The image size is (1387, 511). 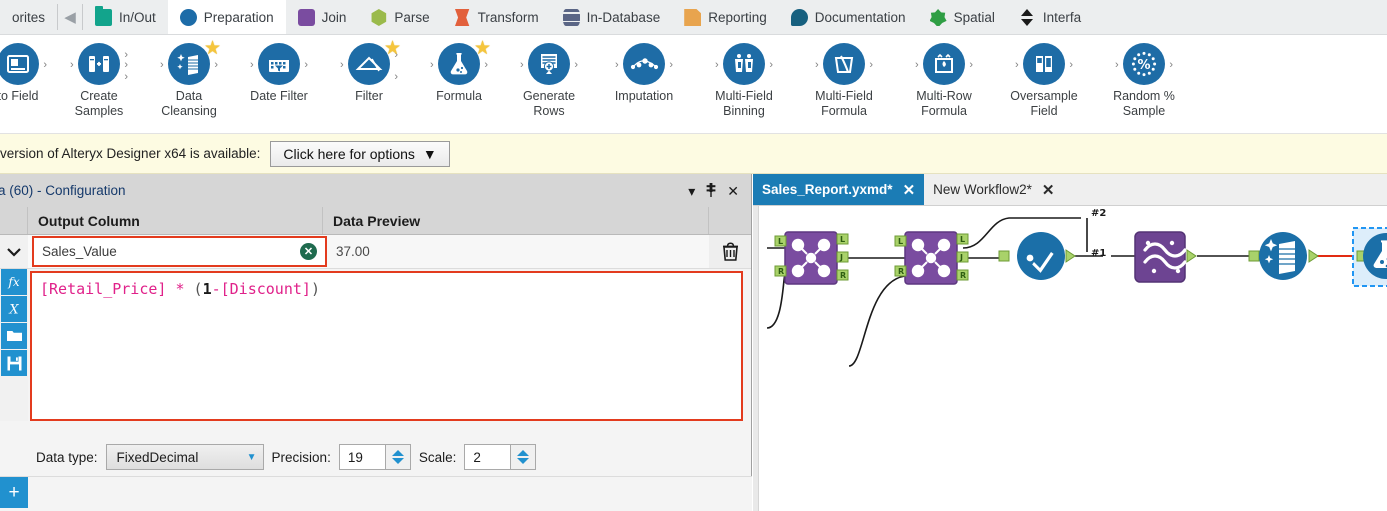 What do you see at coordinates (725, 17) in the screenshot?
I see `tab-reporting: Reporting` at bounding box center [725, 17].